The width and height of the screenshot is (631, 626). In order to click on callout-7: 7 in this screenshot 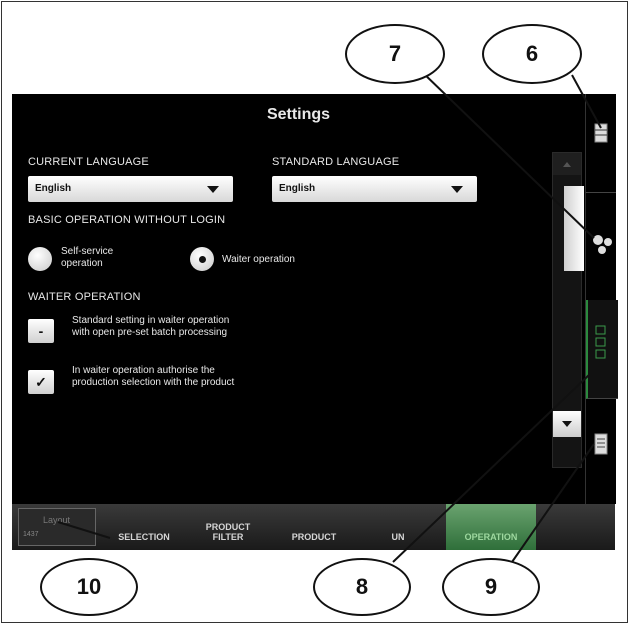, I will do `click(395, 54)`.